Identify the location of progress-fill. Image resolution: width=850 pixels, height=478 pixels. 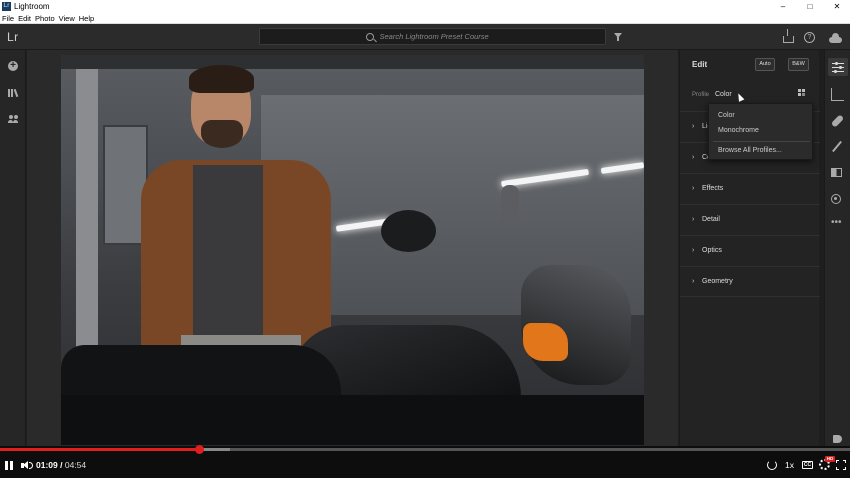
(100, 449).